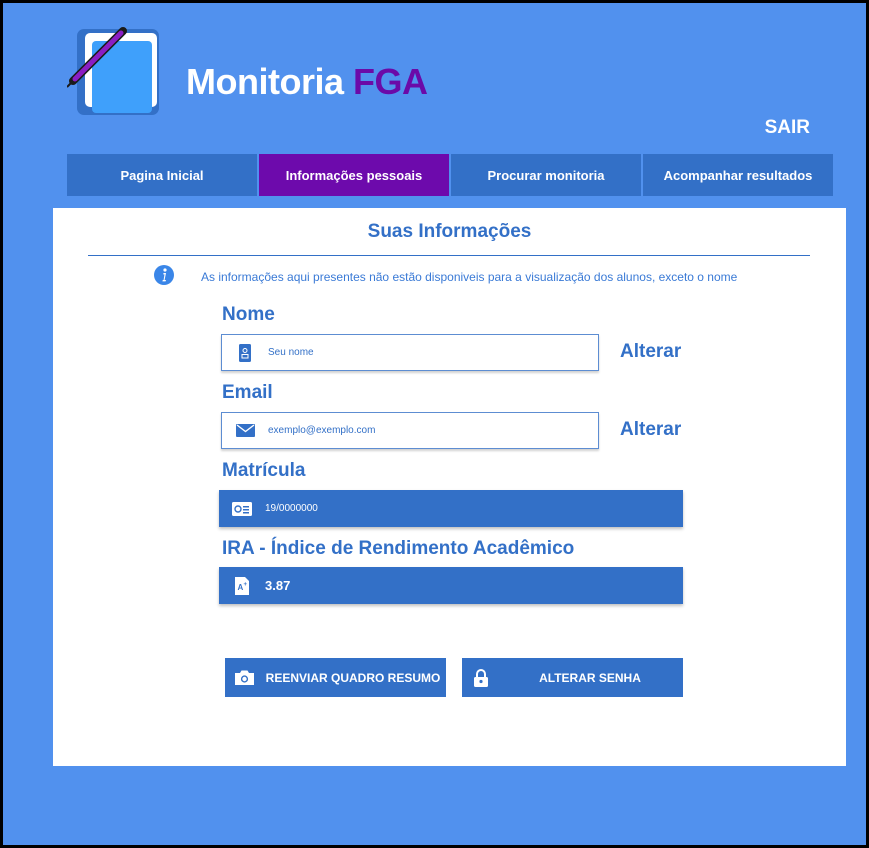  What do you see at coordinates (353, 677) in the screenshot?
I see `reenviar-label: REENVIAR QUADRO RESUMO` at bounding box center [353, 677].